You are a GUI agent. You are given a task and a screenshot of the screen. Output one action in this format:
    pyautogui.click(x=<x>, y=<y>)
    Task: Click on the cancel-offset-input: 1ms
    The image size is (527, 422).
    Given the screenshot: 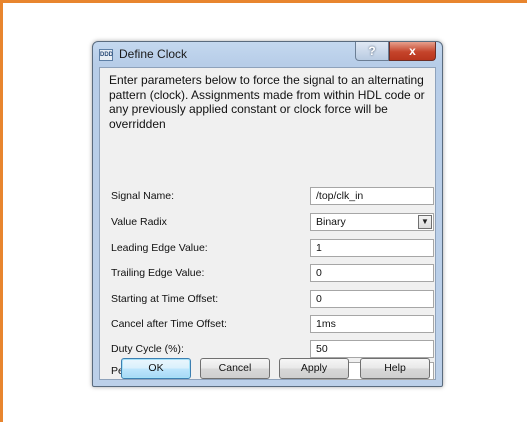 What is the action you would take?
    pyautogui.click(x=372, y=324)
    